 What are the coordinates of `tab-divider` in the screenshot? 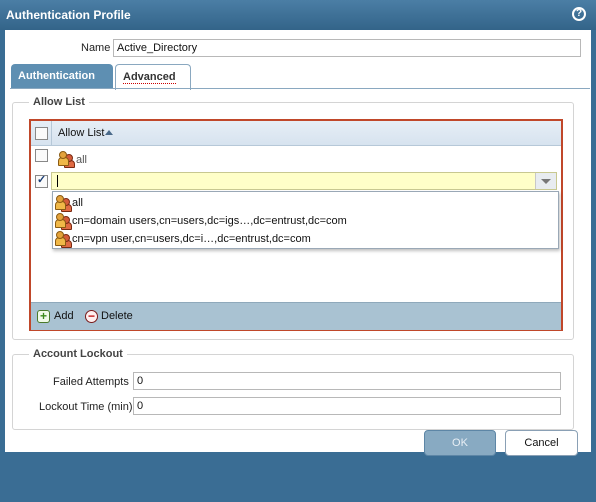 It's located at (300, 88).